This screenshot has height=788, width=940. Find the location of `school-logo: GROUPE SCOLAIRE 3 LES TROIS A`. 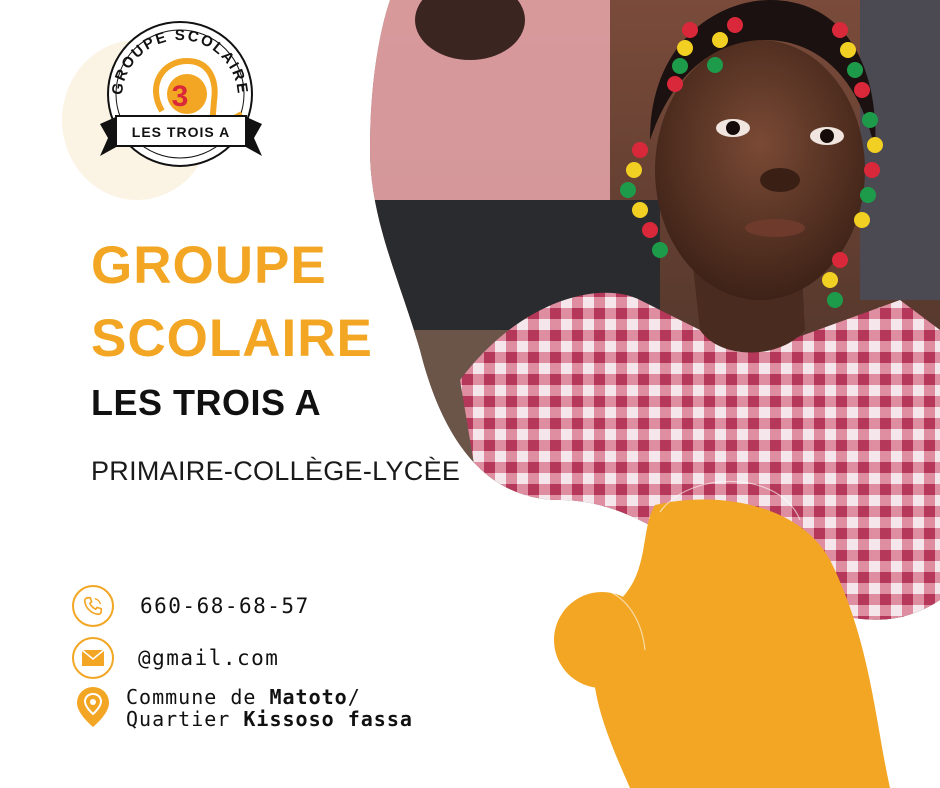

school-logo: GROUPE SCOLAIRE 3 LES TROIS A is located at coordinates (181, 94).